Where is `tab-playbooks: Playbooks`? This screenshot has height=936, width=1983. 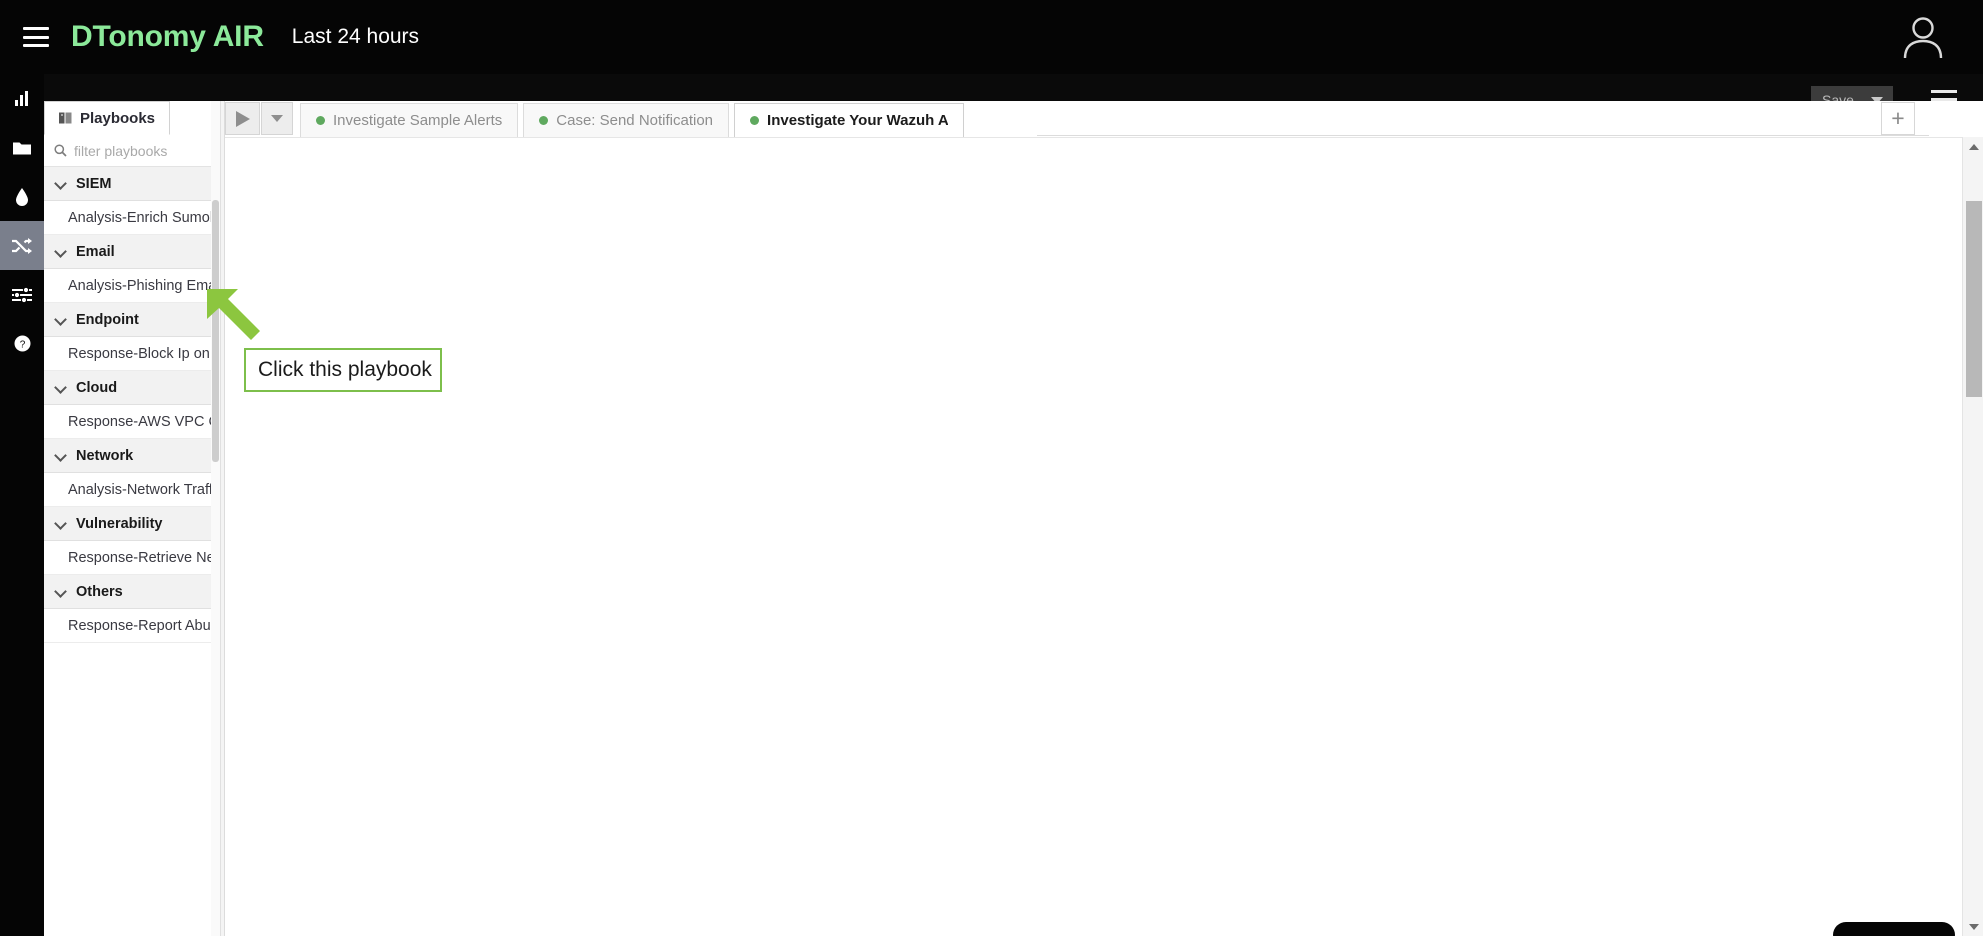
tab-playbooks: Playbooks is located at coordinates (107, 118).